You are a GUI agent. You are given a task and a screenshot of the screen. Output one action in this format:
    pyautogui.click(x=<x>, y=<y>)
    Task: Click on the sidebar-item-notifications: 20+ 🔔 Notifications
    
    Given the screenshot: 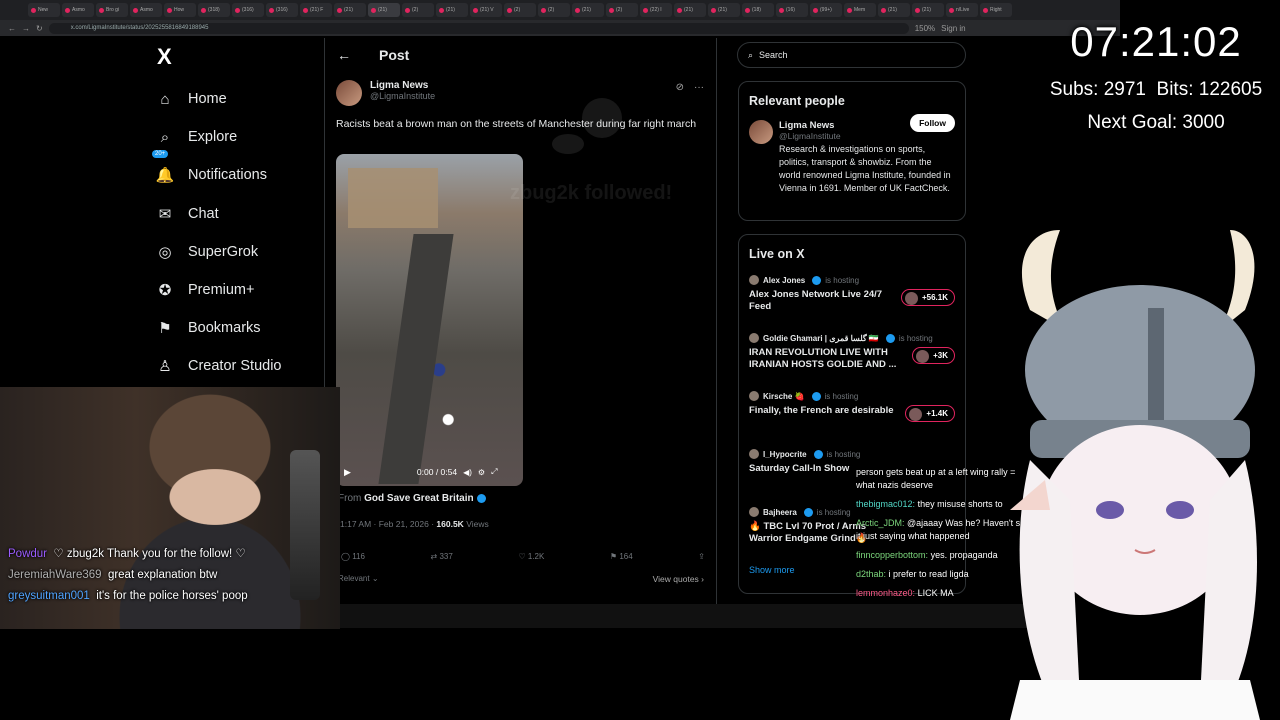 What is the action you would take?
    pyautogui.click(x=217, y=172)
    